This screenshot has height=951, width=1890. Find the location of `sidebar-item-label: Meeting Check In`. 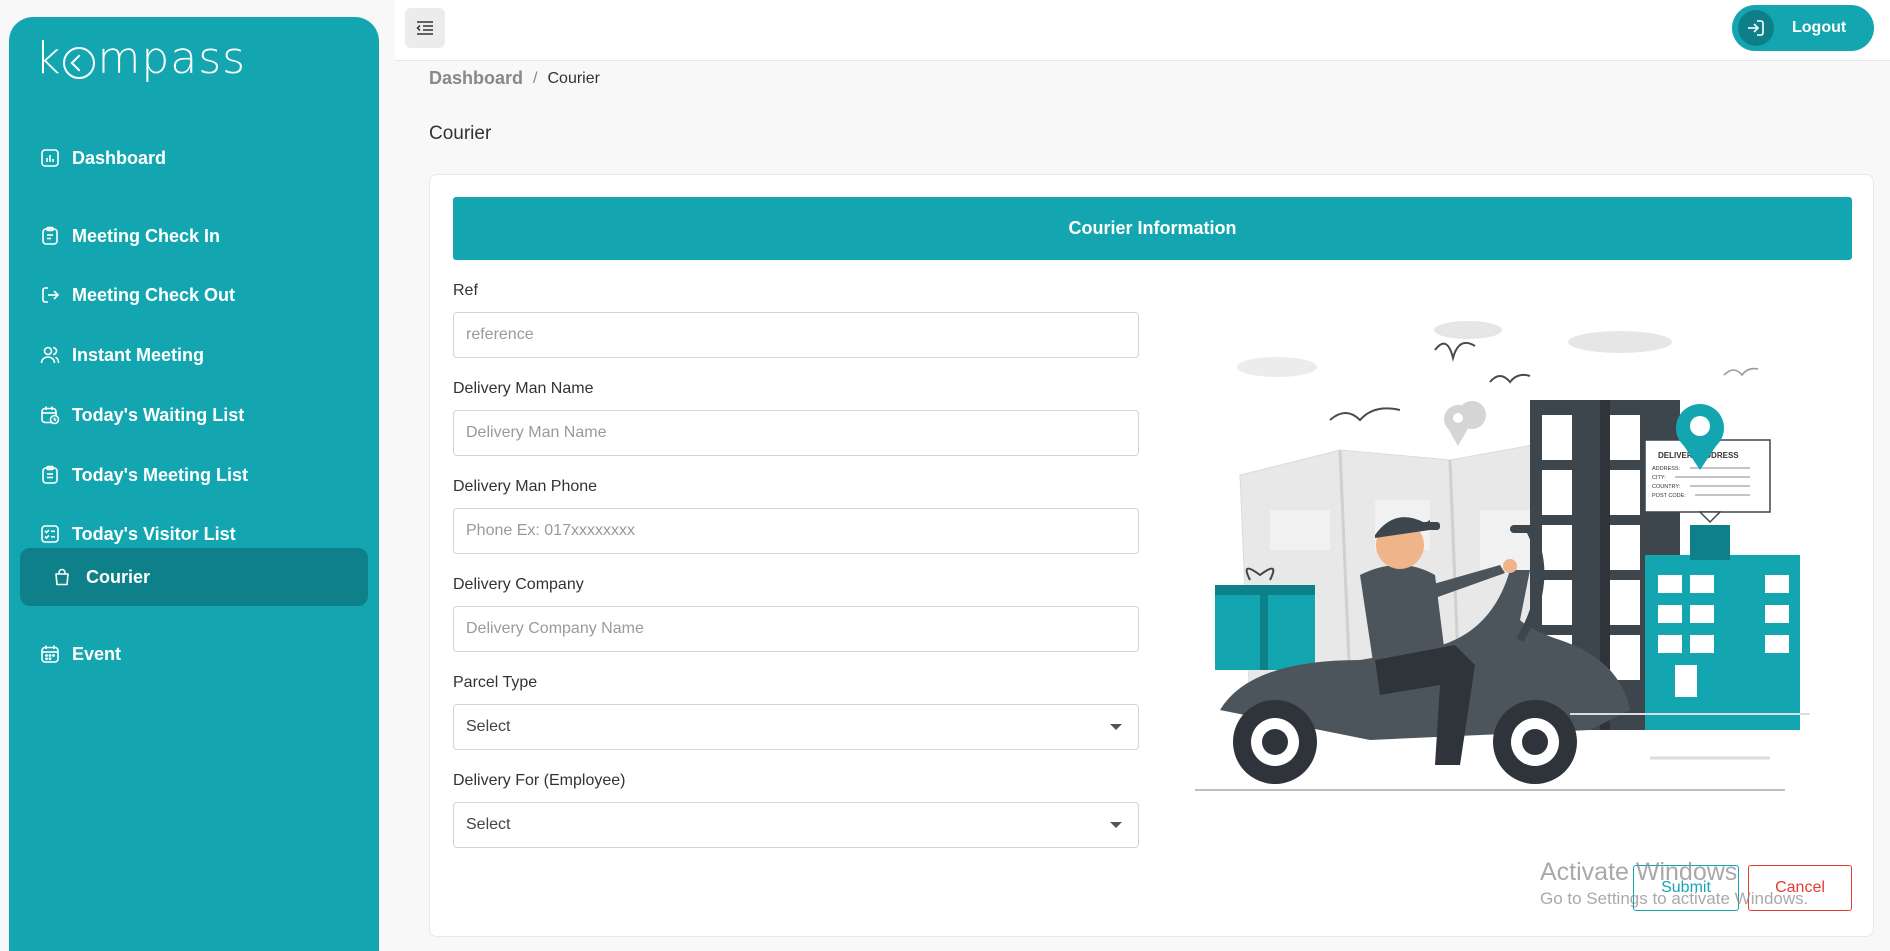

sidebar-item-label: Meeting Check In is located at coordinates (146, 235).